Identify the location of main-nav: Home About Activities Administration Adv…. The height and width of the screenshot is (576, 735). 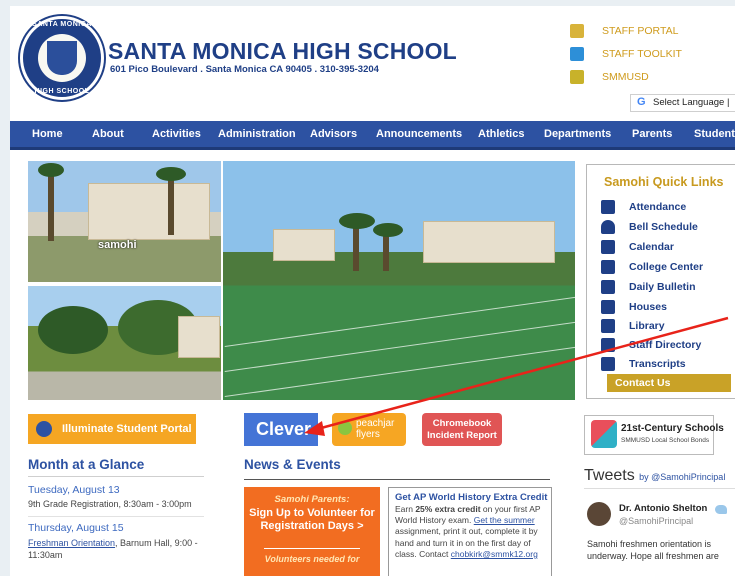
(372, 134).